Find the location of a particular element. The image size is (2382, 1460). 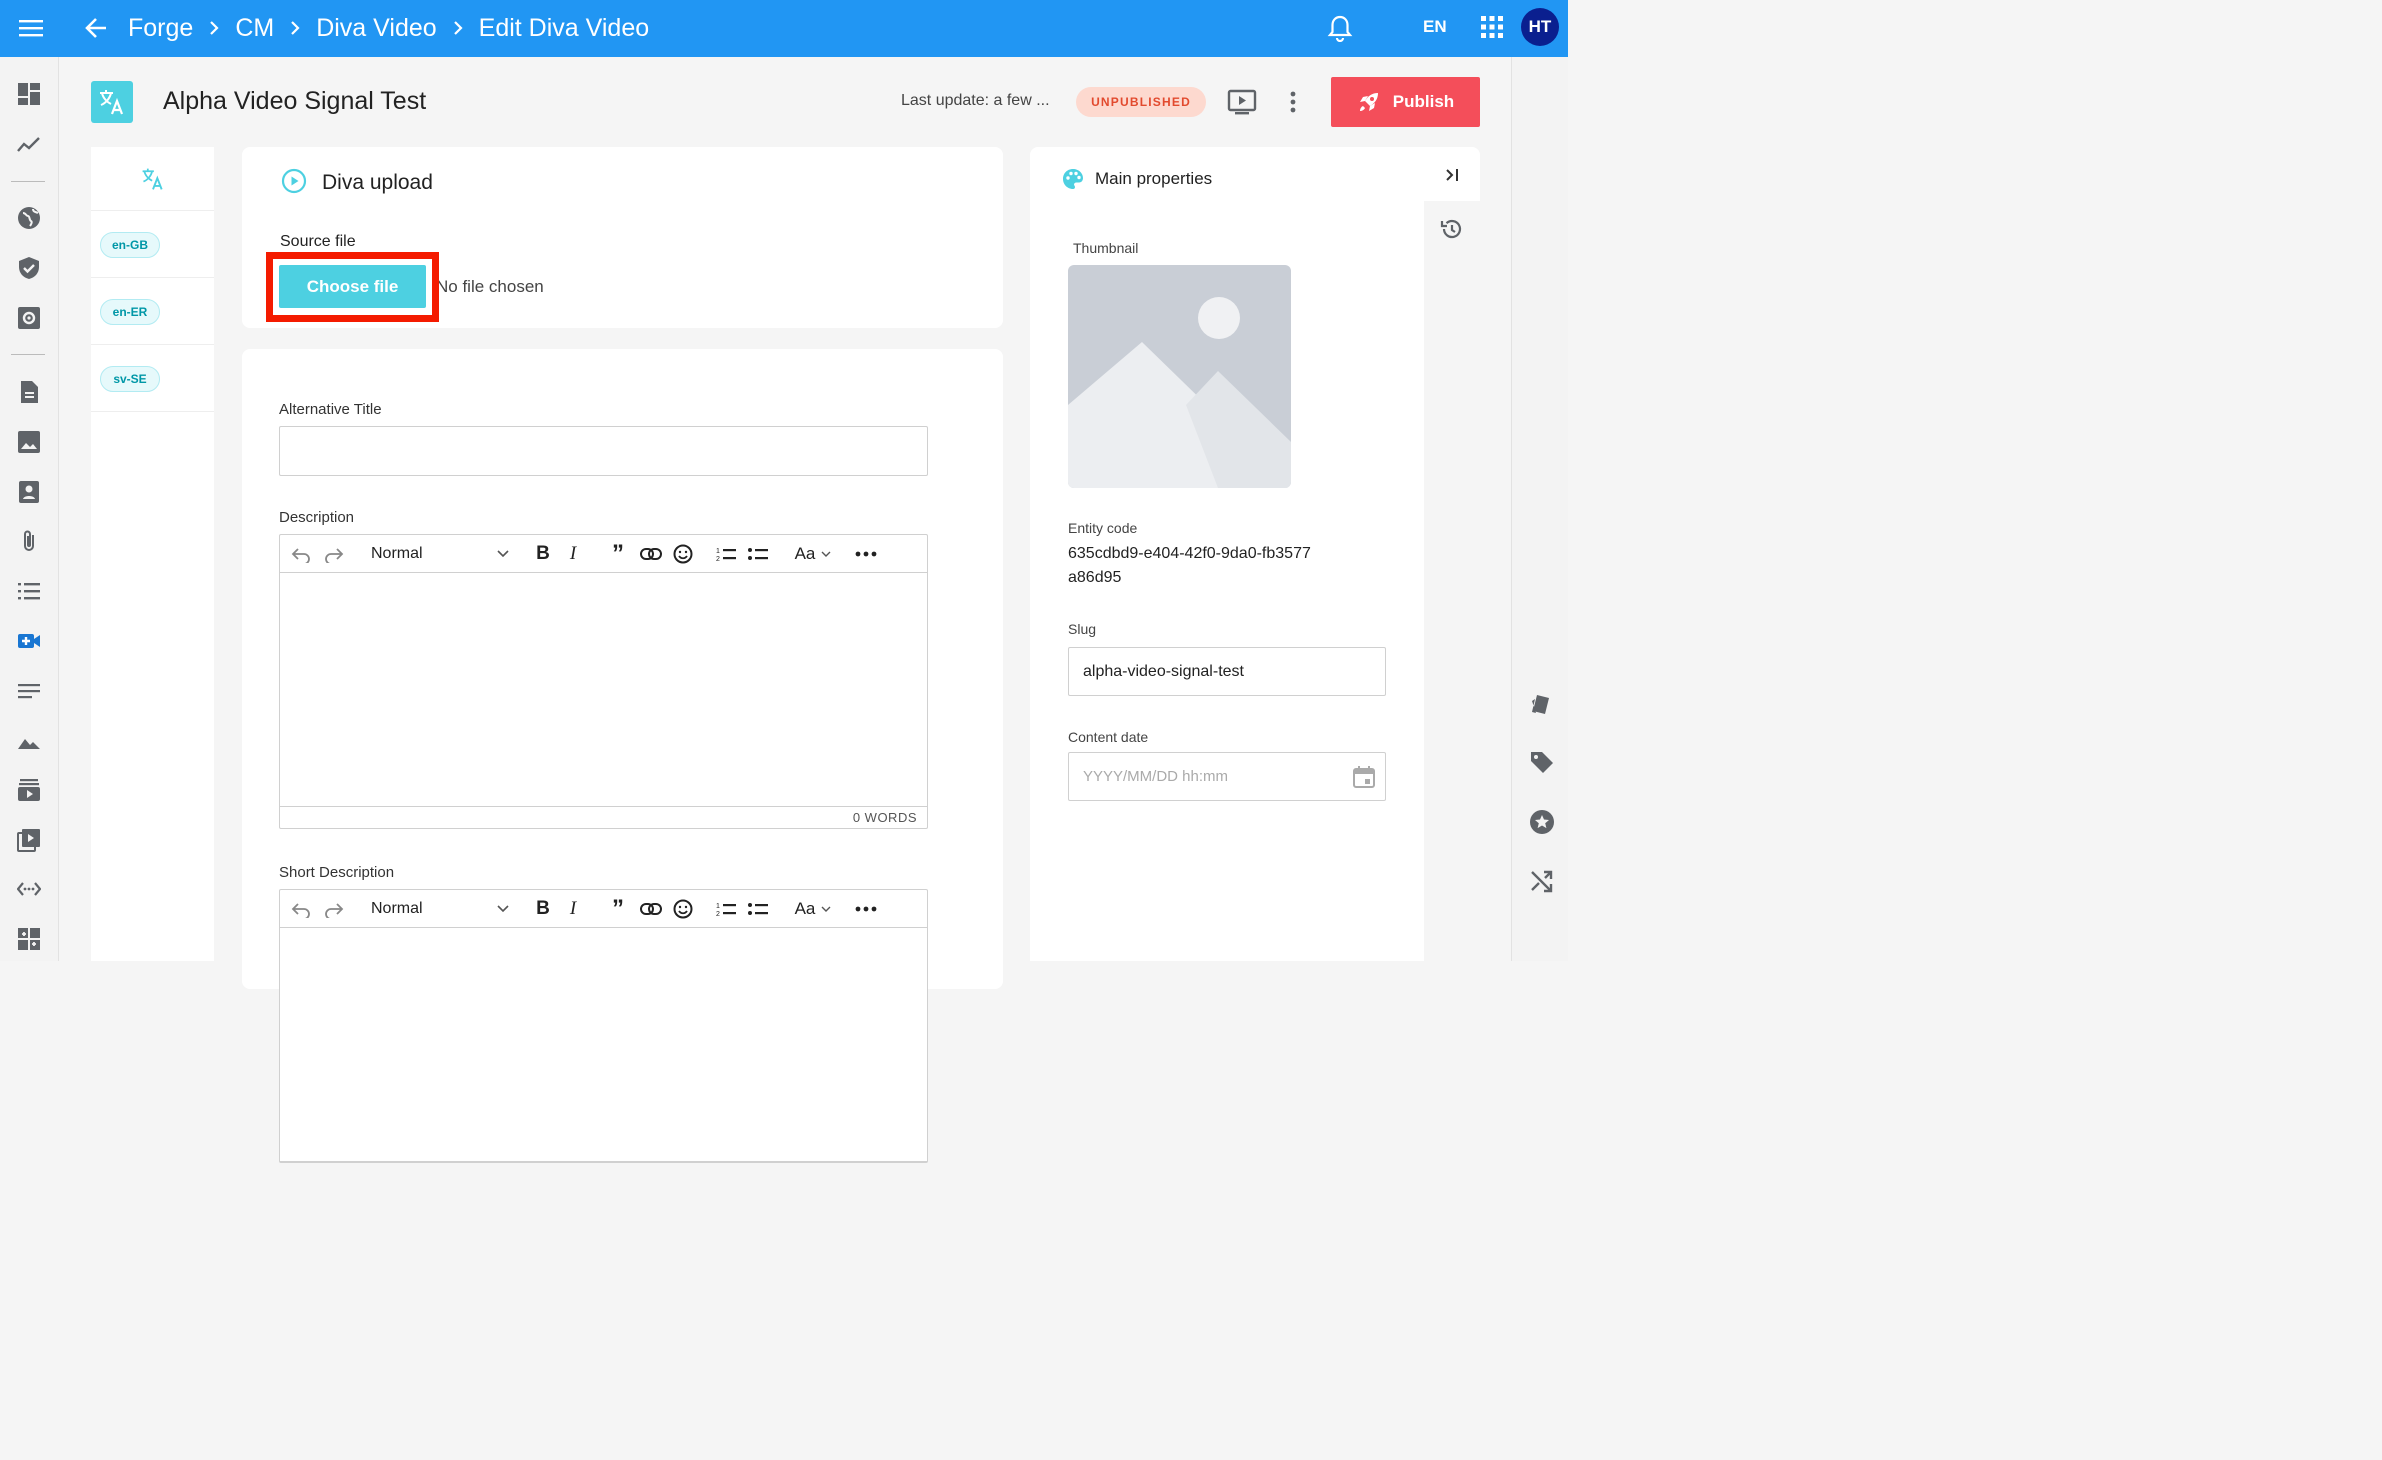

svg-text: 1 is located at coordinates (718, 551).